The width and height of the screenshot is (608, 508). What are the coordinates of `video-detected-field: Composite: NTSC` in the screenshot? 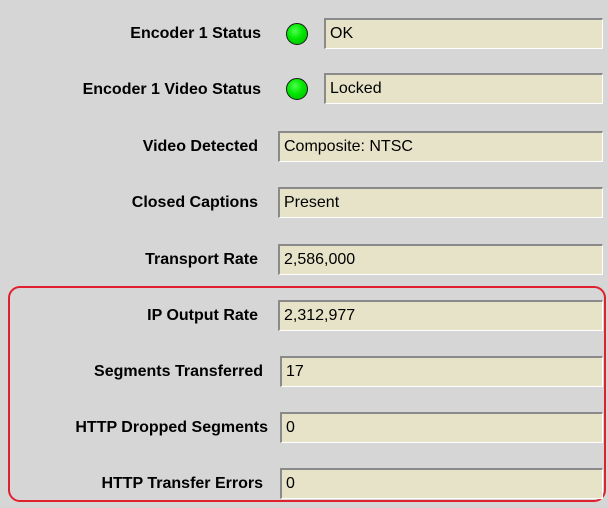 It's located at (440, 146).